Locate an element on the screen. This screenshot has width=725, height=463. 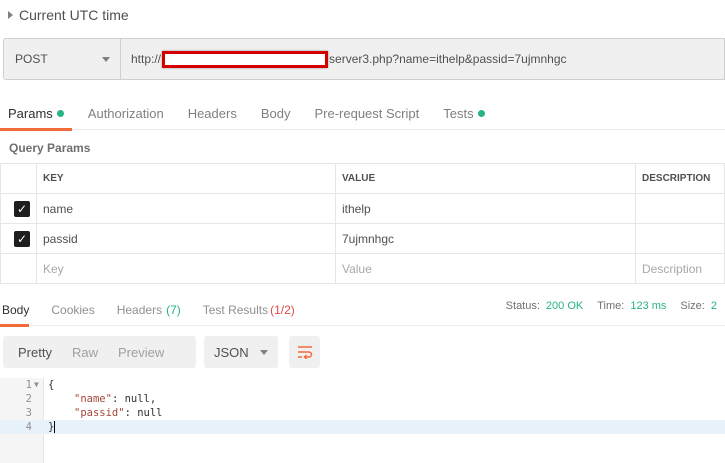
tab-authorization: Authorization is located at coordinates (126, 113).